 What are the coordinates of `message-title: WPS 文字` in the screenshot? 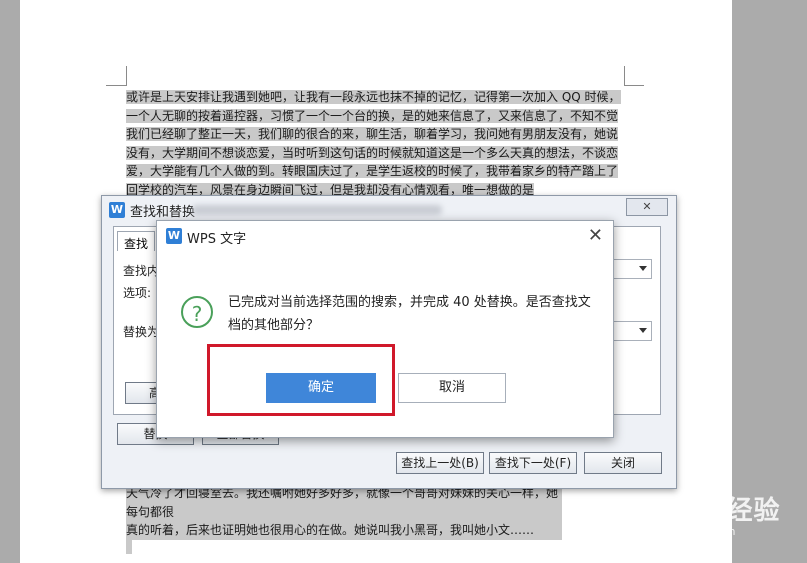 It's located at (217, 239).